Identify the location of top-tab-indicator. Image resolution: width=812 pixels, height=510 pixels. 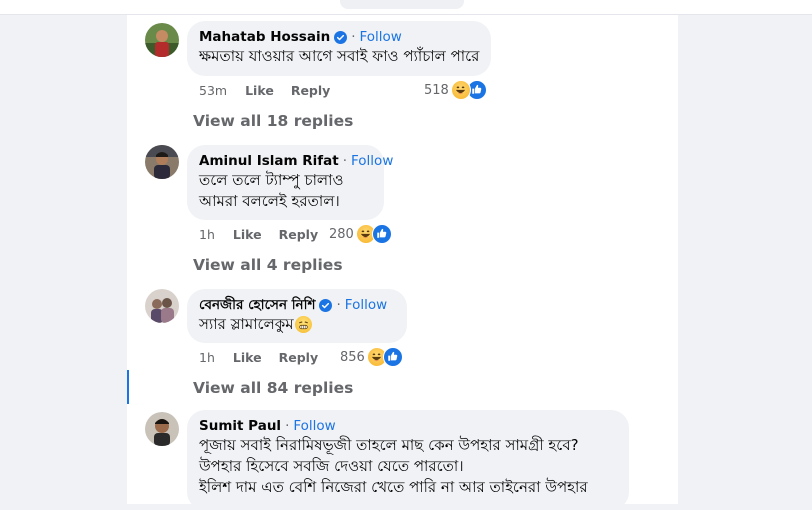
(402, 4).